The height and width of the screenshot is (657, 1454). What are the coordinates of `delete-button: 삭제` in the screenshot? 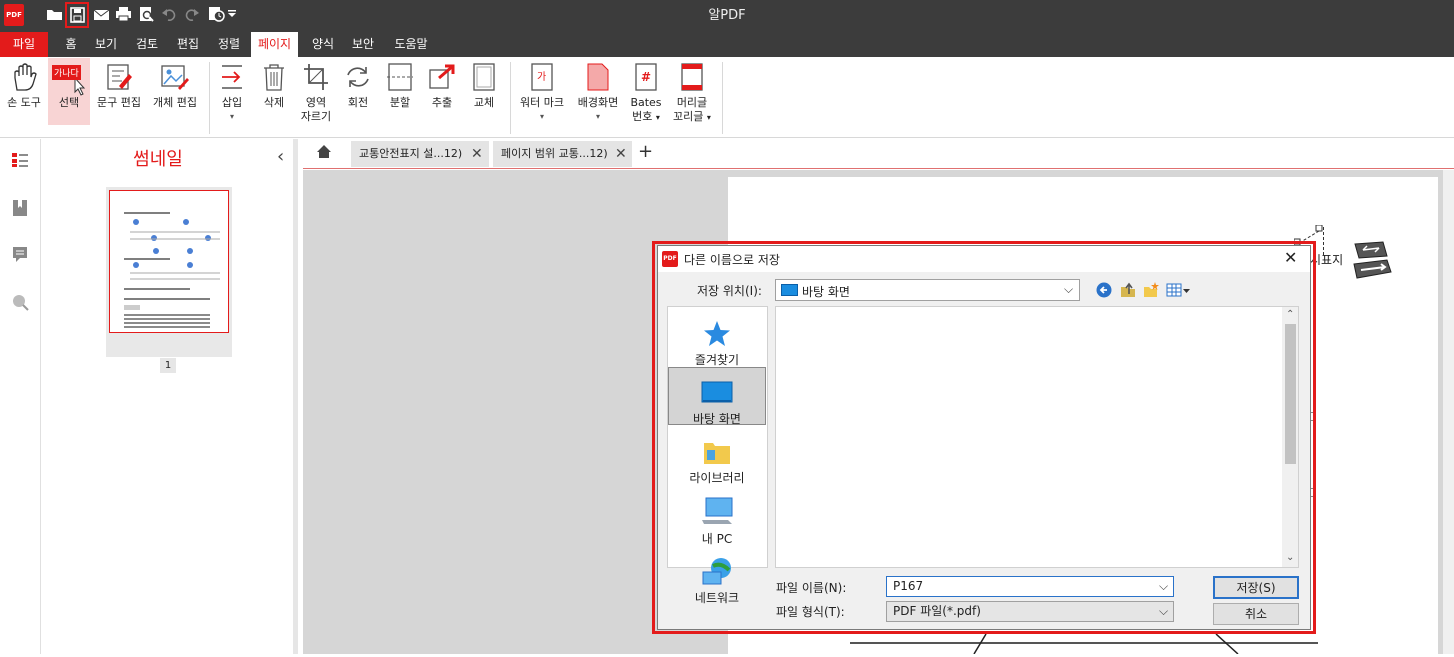 It's located at (274, 97).